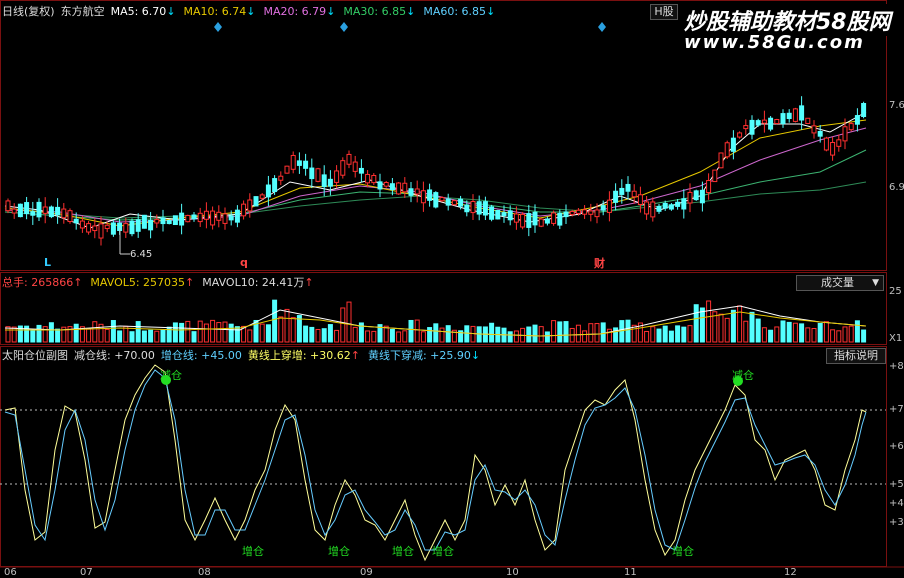 The width and height of the screenshot is (904, 578). I want to click on volume-indicator-dropdown: 成交量 ▼, so click(840, 283).